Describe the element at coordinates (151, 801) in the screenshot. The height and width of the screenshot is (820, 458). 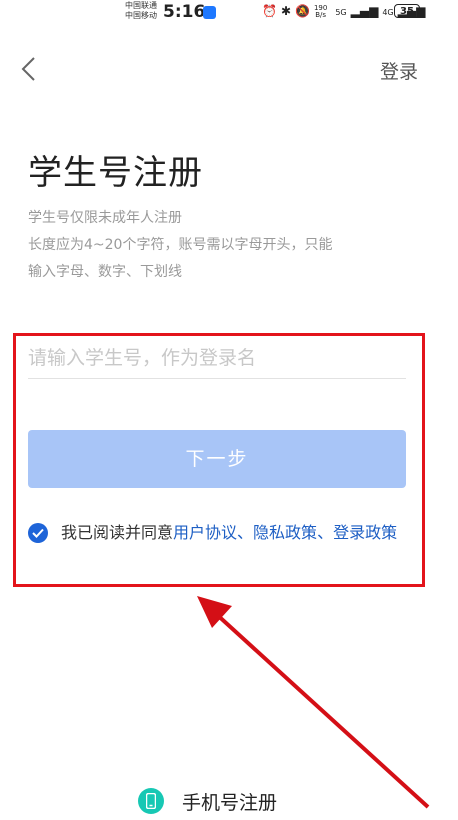
I see `phone-icon` at that location.